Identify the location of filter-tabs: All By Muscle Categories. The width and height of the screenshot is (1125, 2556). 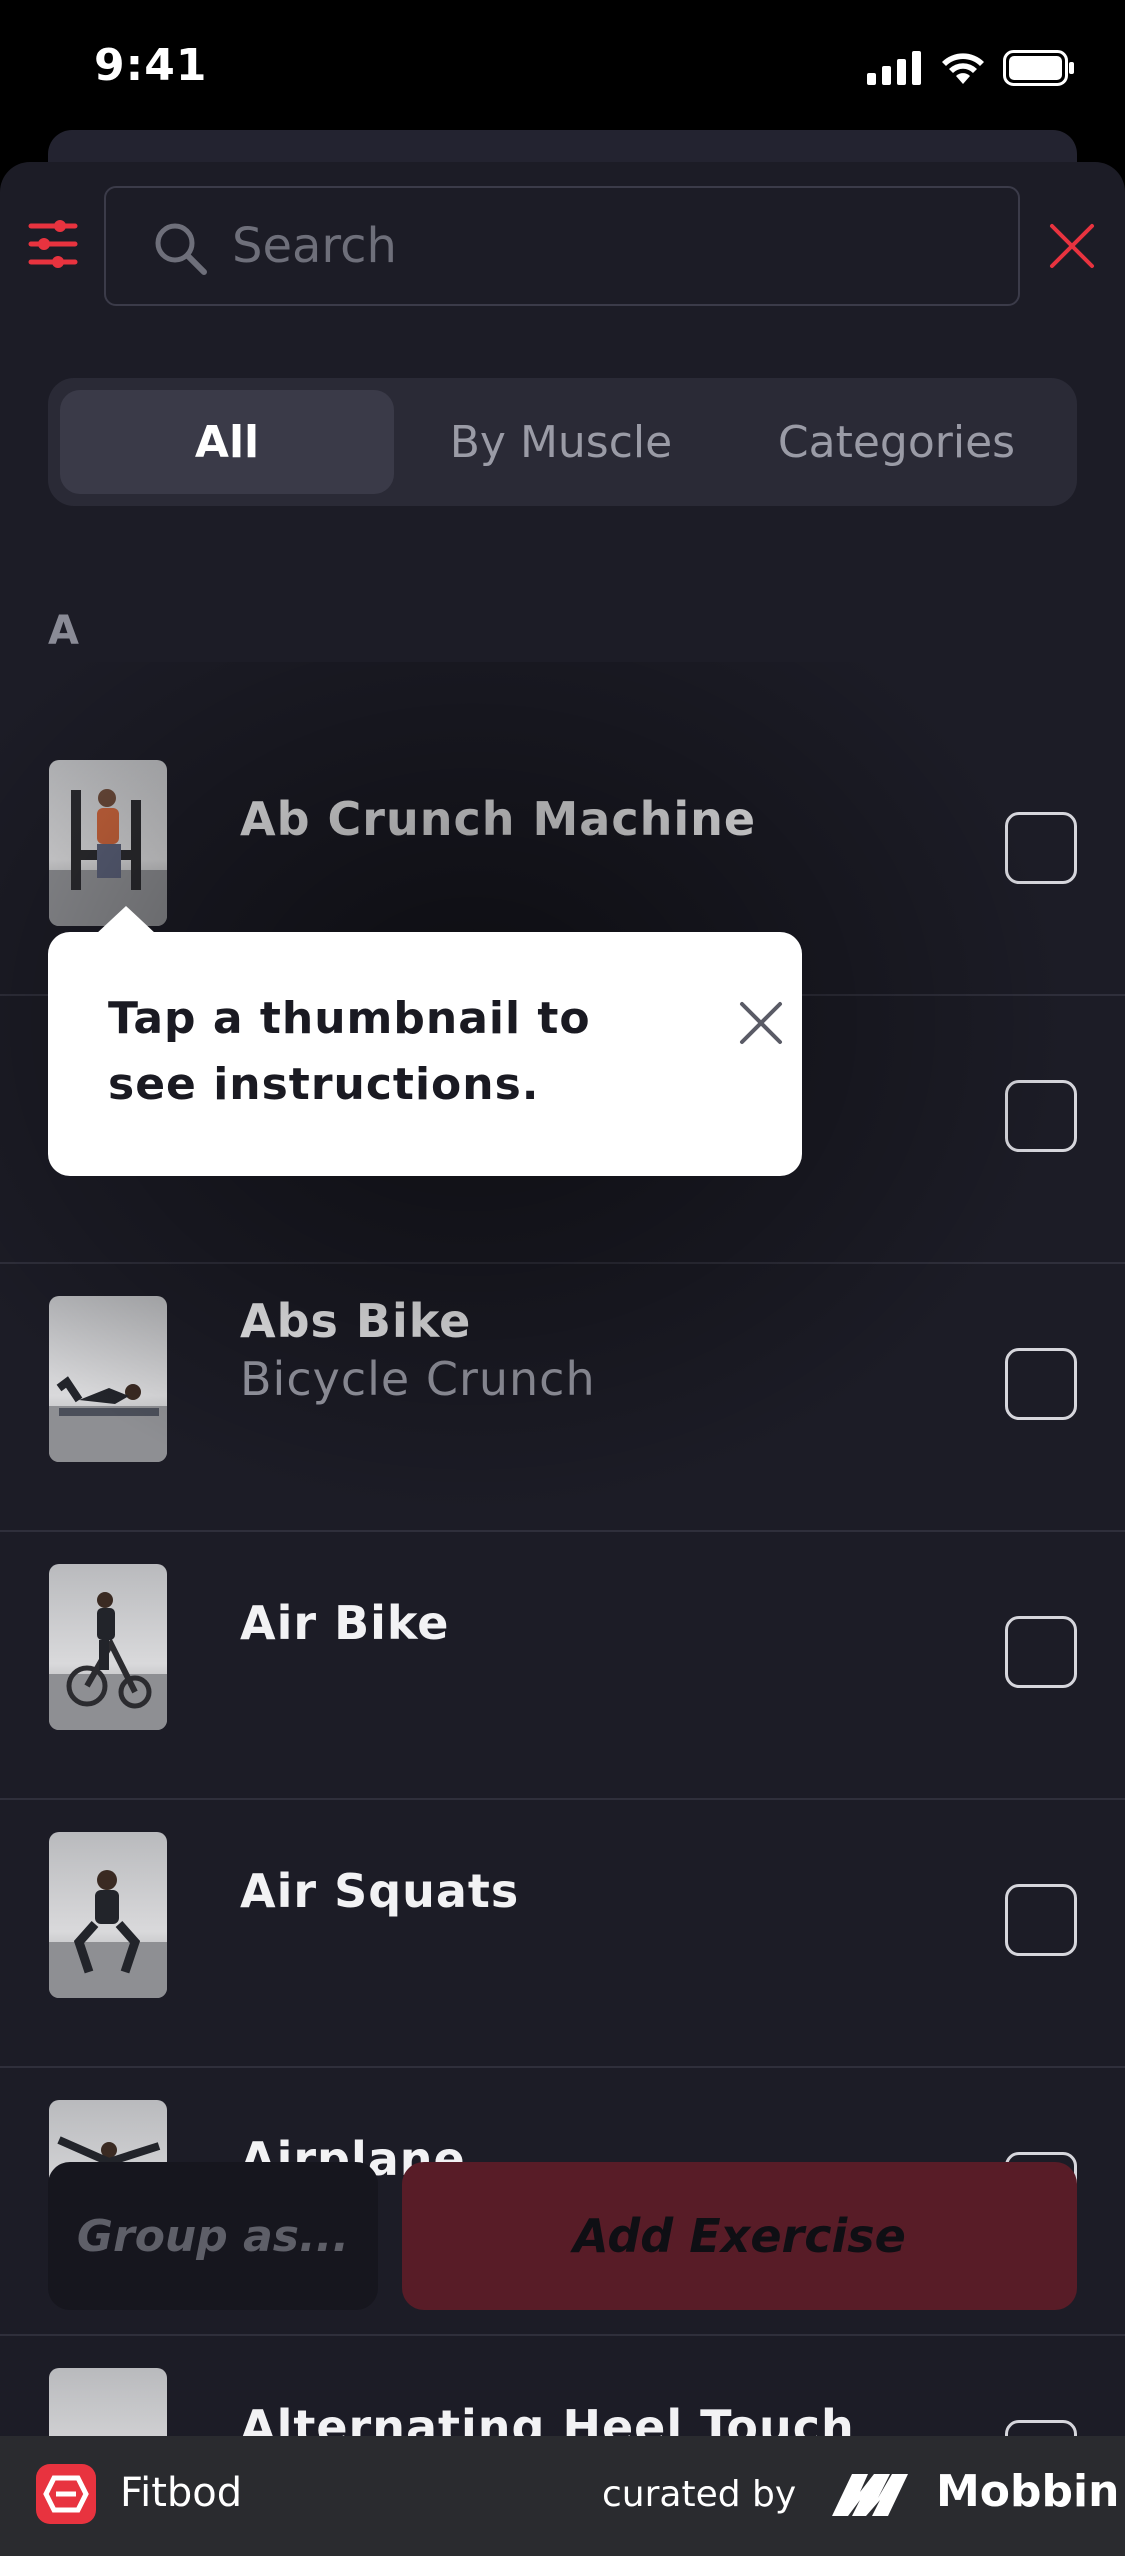
(562, 442).